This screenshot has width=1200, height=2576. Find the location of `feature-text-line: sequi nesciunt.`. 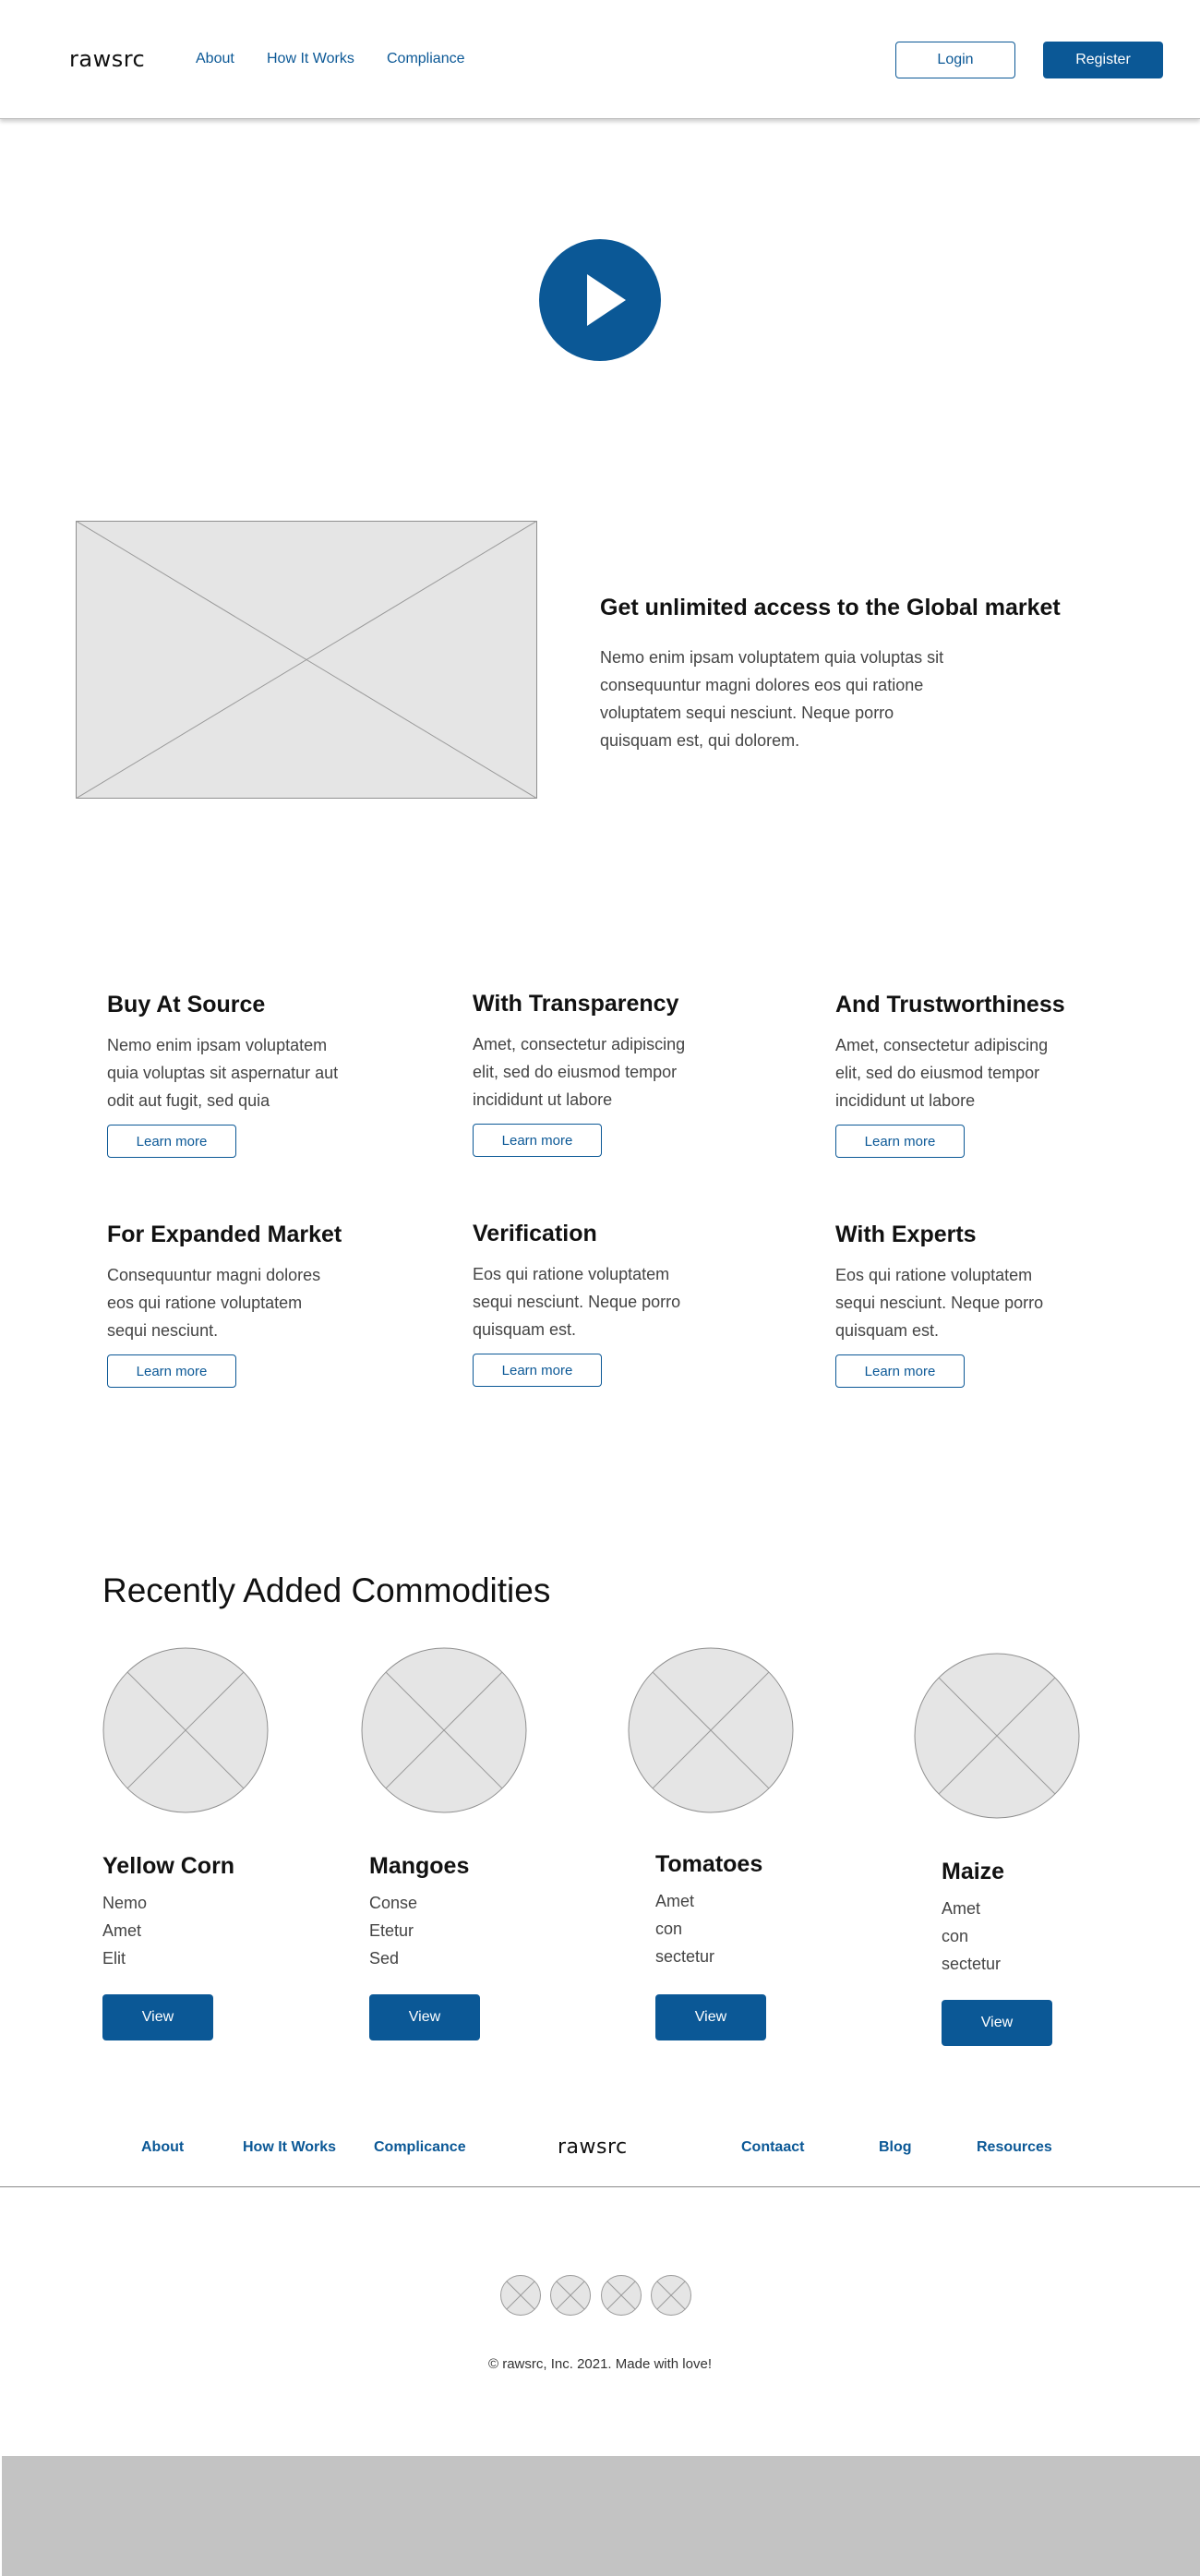

feature-text-line: sequi nesciunt. is located at coordinates (163, 1330).